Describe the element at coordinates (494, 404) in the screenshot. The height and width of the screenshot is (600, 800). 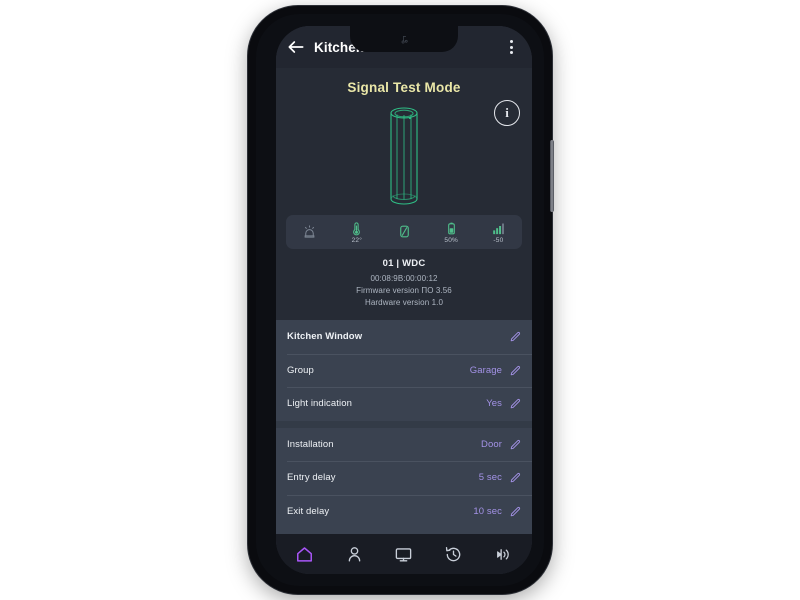
I see `settings-row-value: Yes` at that location.